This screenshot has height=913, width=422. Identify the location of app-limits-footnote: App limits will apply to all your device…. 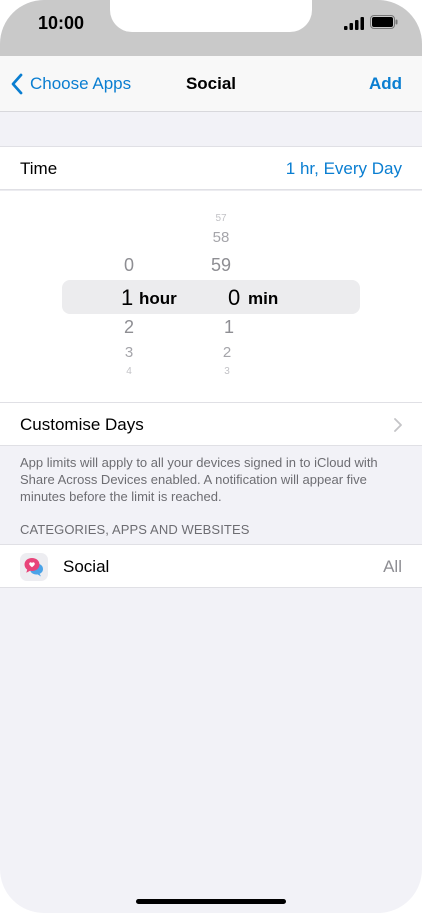
(199, 479).